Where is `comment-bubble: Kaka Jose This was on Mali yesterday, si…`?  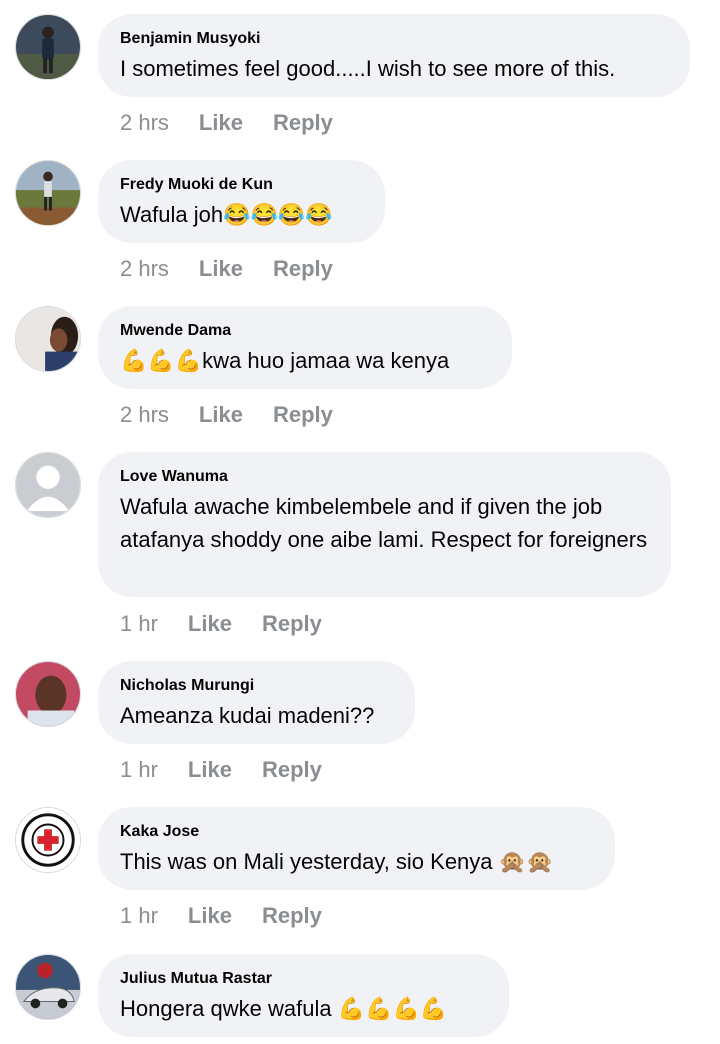 comment-bubble: Kaka Jose This was on Mali yesterday, si… is located at coordinates (356, 848).